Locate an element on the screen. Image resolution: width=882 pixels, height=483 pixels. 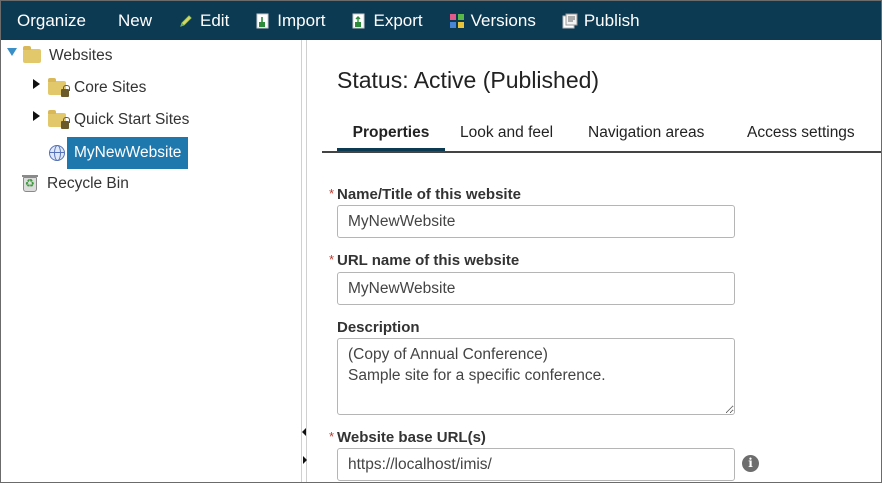
export-label: Export is located at coordinates (398, 20).